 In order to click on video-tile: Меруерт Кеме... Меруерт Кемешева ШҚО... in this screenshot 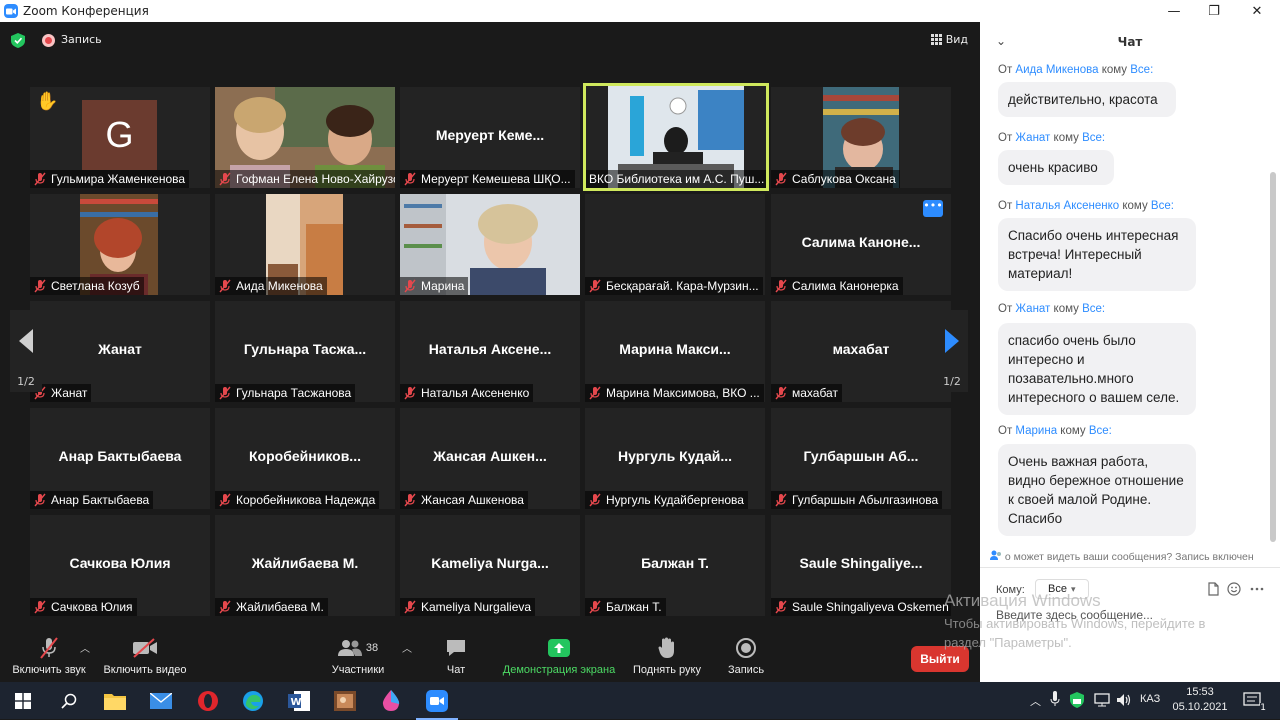, I will do `click(490, 137)`.